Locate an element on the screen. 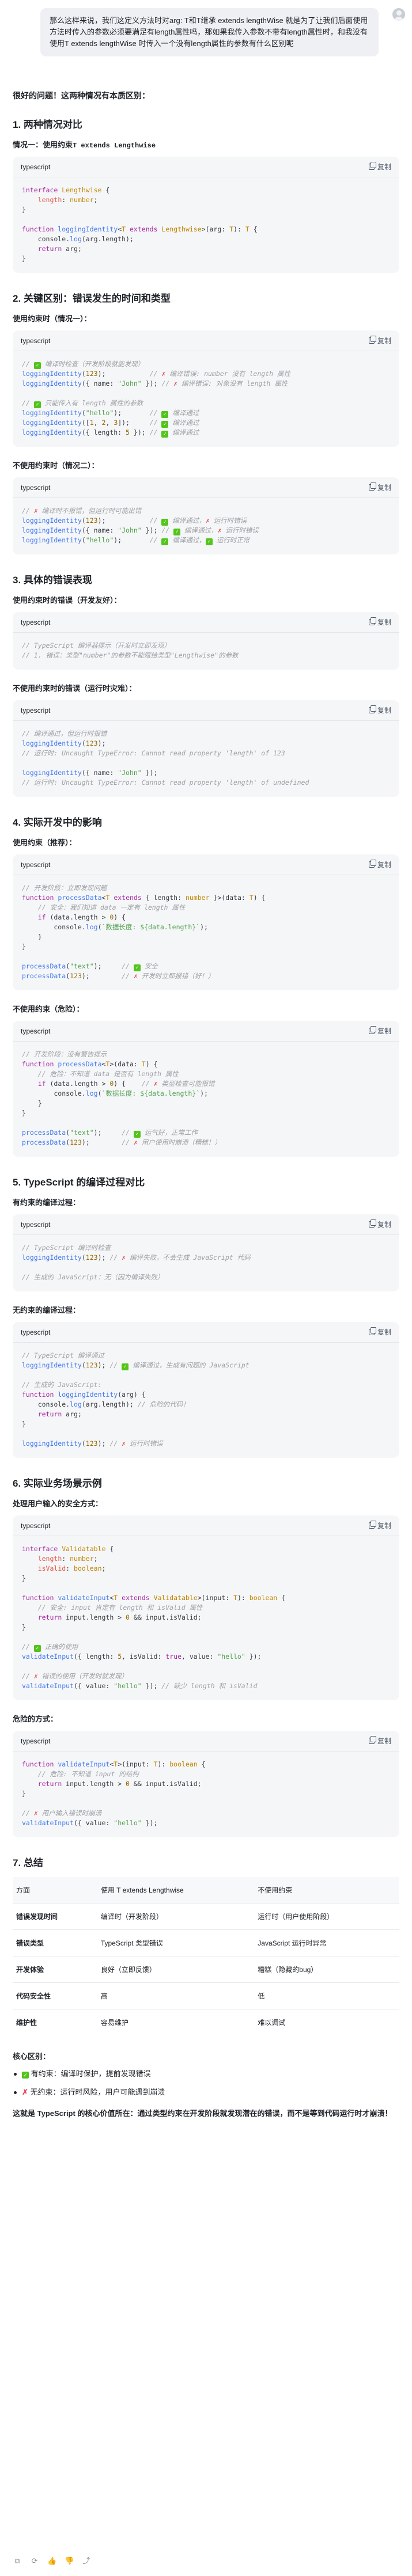 This screenshot has width=412, height=2576. user-avatar is located at coordinates (398, 15).